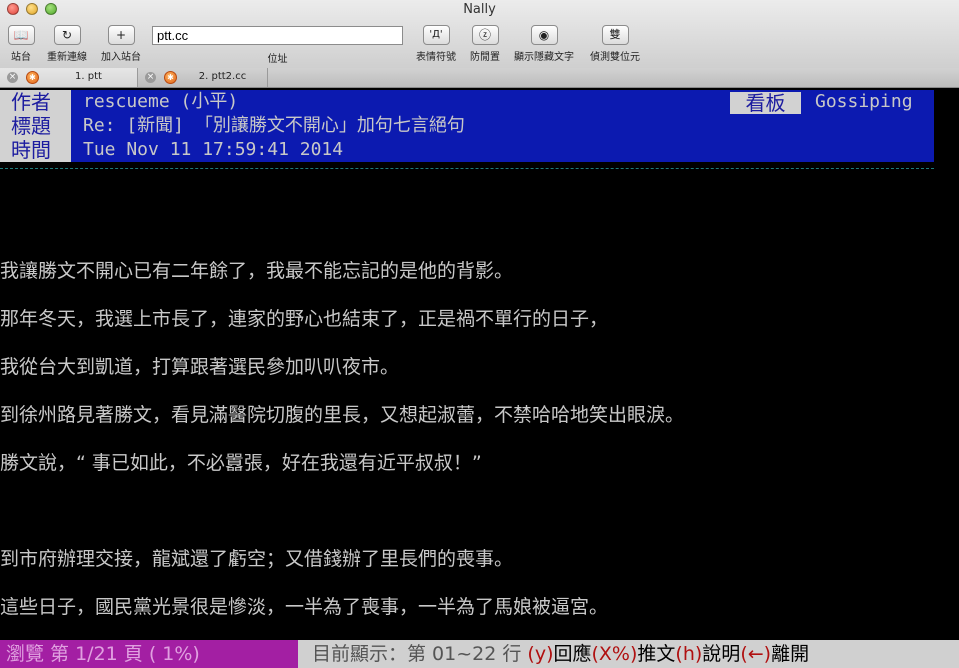 This screenshot has height=668, width=959. I want to click on detect-double-byte-button: 雙 偵測雙位元, so click(615, 44).